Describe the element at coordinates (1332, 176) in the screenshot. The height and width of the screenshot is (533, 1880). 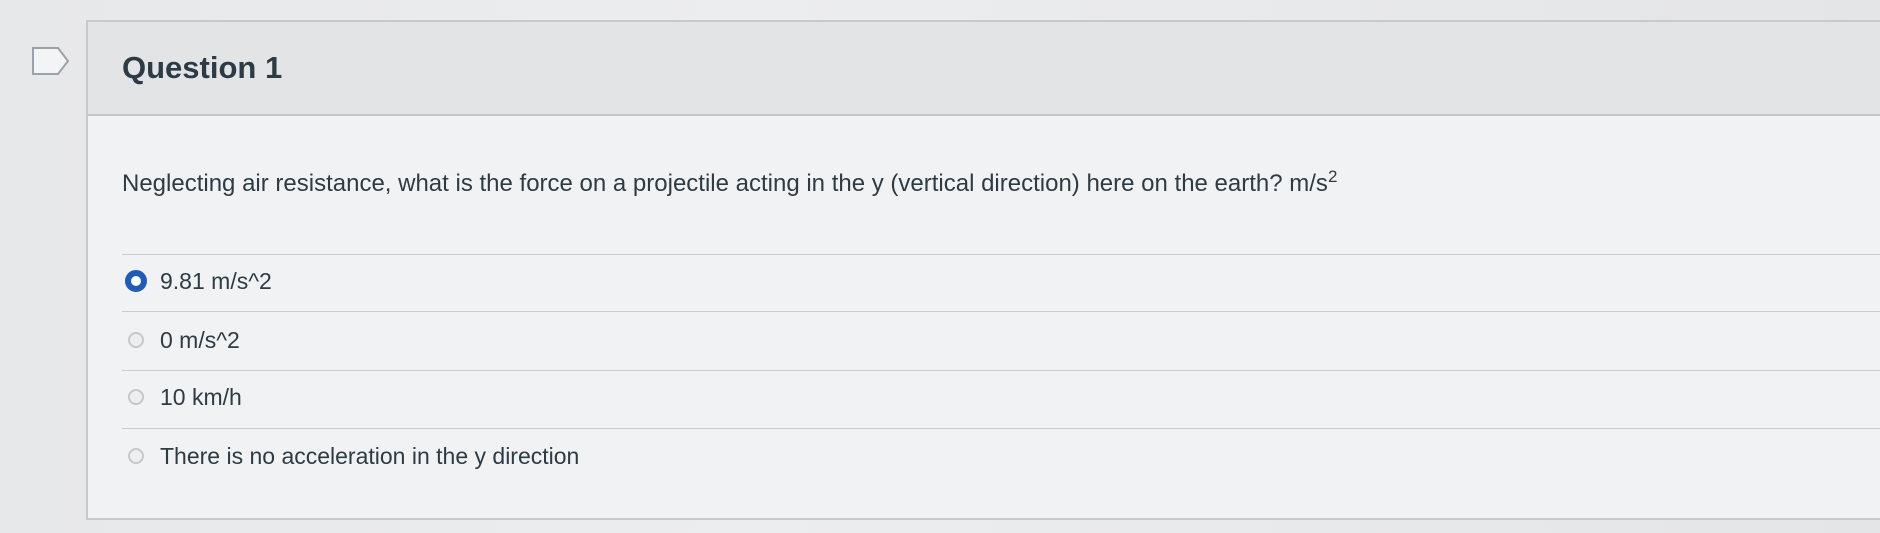
I see `question-text-superscript: 2` at that location.